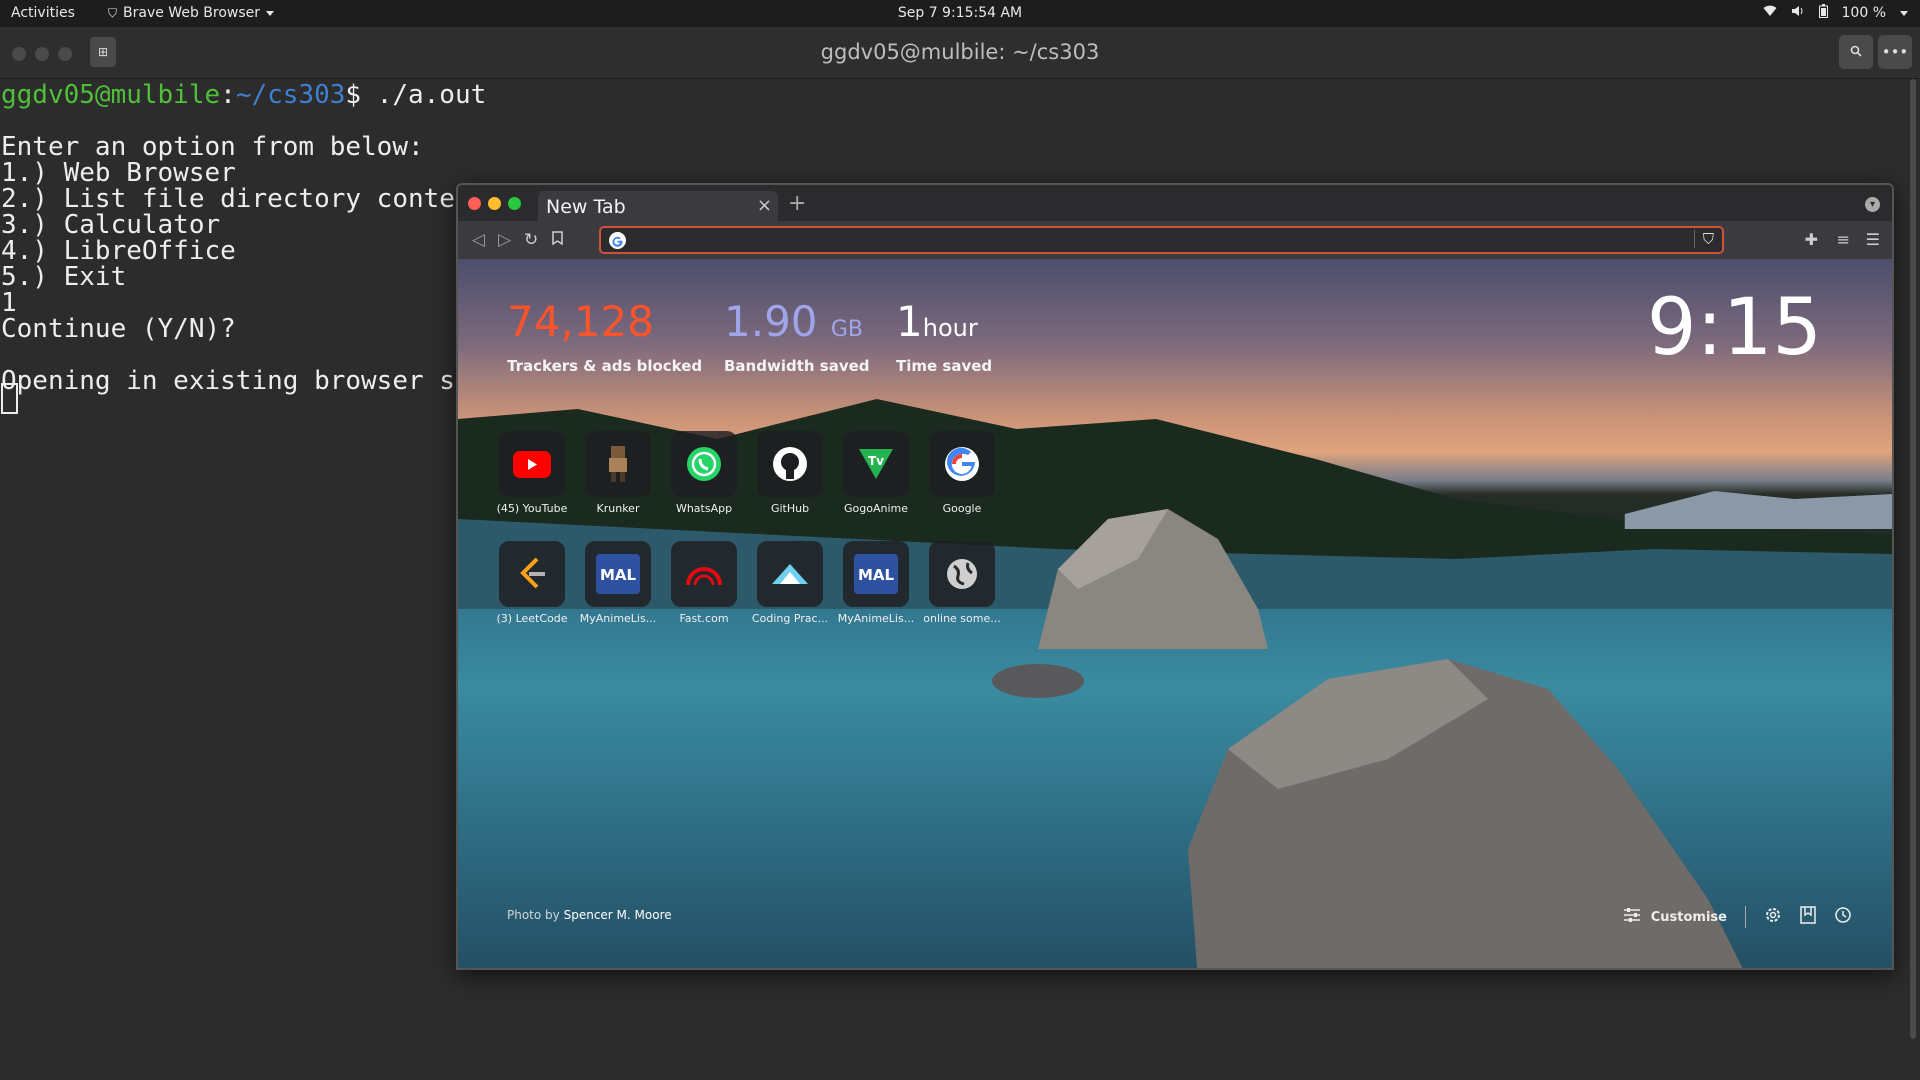 This screenshot has width=1920, height=1080. What do you see at coordinates (290, 95) in the screenshot?
I see `prompt-path: ~/cs303` at bounding box center [290, 95].